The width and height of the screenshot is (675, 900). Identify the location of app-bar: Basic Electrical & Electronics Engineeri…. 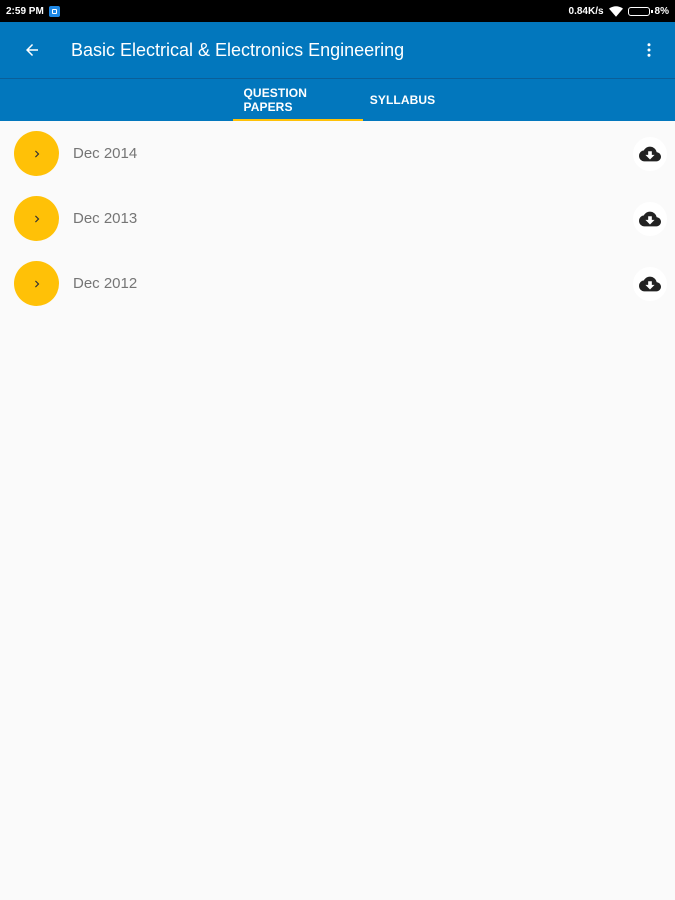
(337, 50).